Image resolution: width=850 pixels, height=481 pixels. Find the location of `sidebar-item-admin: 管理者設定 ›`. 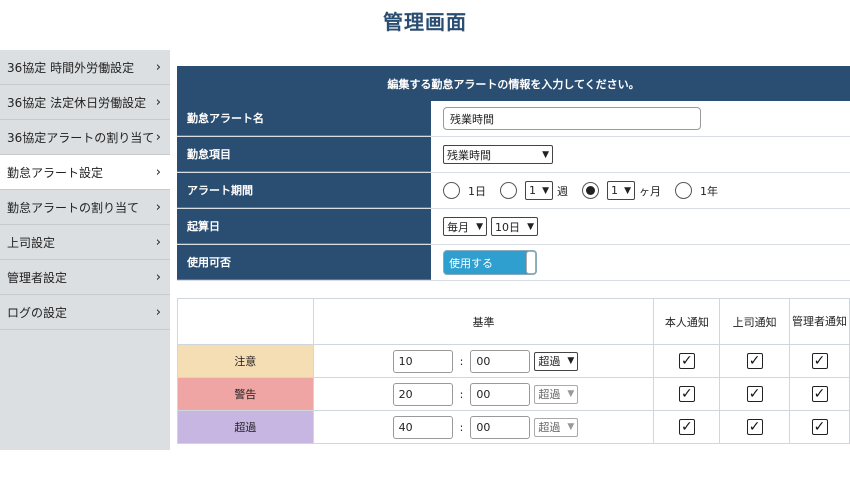

sidebar-item-admin: 管理者設定 › is located at coordinates (85, 277).